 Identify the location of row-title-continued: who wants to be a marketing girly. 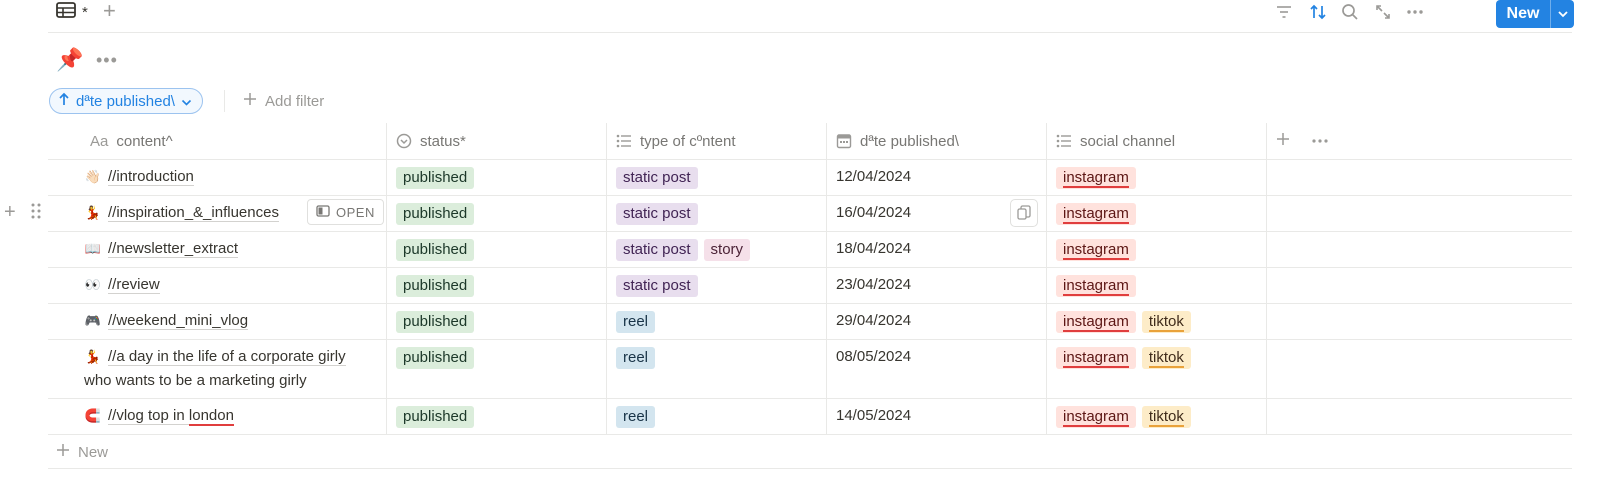
(195, 380).